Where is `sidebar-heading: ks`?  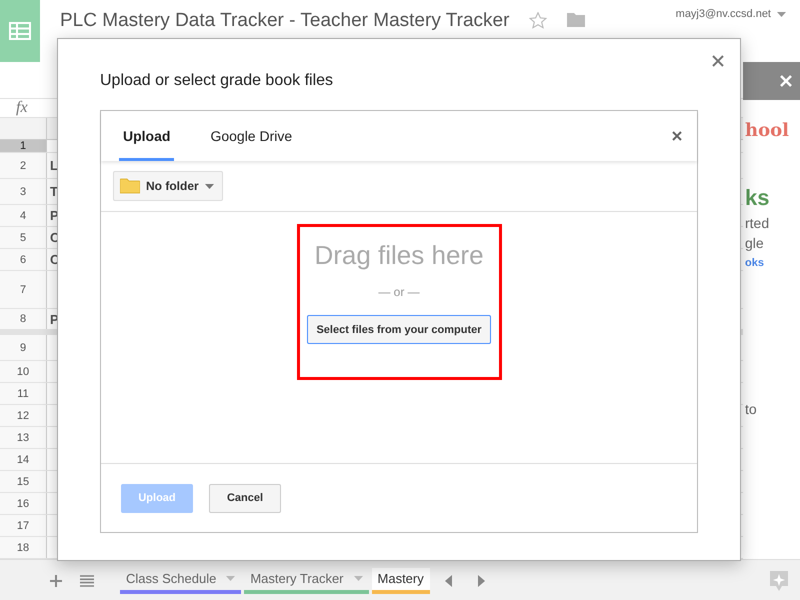 sidebar-heading: ks is located at coordinates (757, 198).